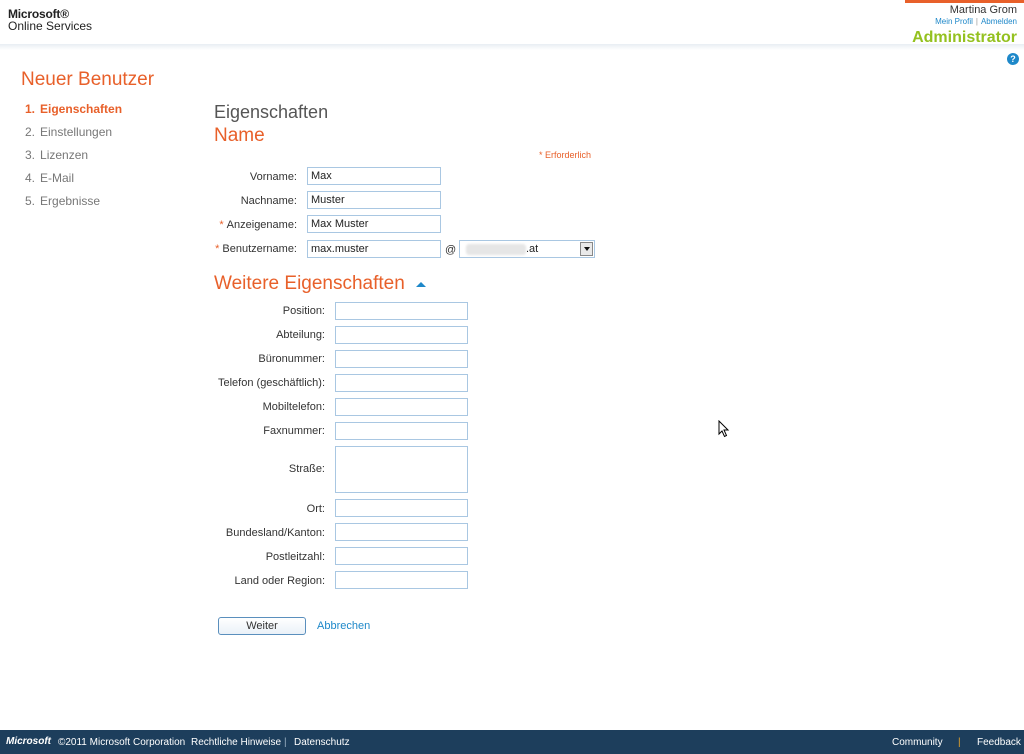 The image size is (1024, 754). What do you see at coordinates (401, 469) in the screenshot?
I see `street-textarea` at bounding box center [401, 469].